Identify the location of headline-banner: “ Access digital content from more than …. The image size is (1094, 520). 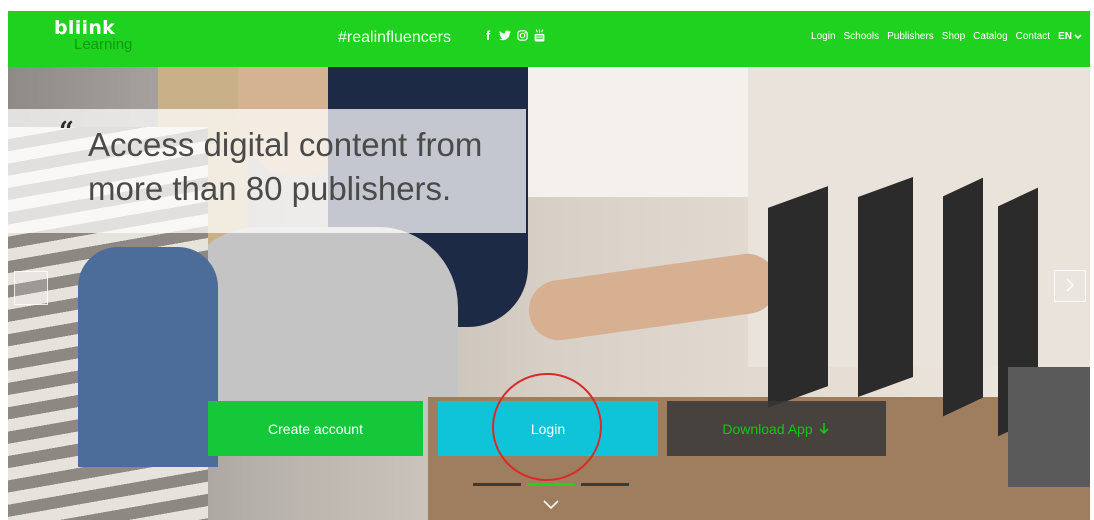
(267, 171).